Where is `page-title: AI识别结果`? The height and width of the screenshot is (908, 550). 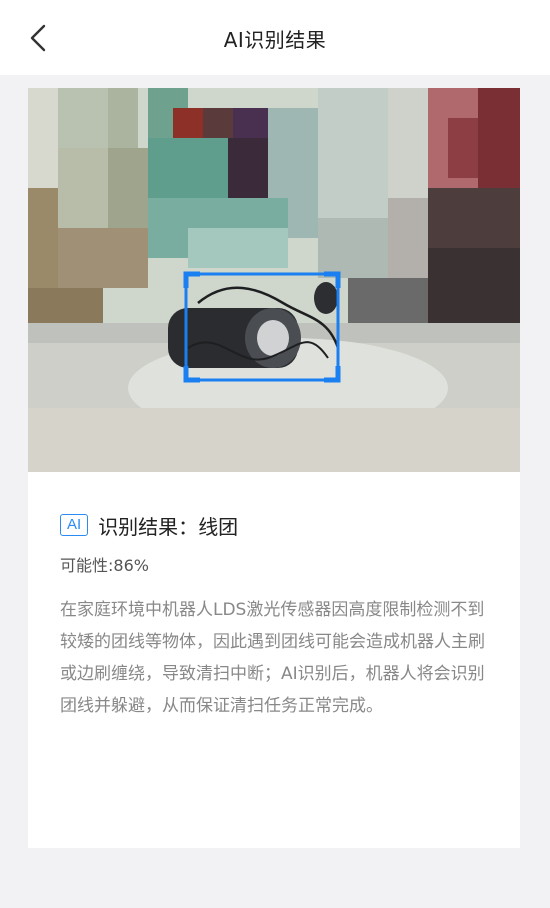 page-title: AI识别结果 is located at coordinates (275, 40).